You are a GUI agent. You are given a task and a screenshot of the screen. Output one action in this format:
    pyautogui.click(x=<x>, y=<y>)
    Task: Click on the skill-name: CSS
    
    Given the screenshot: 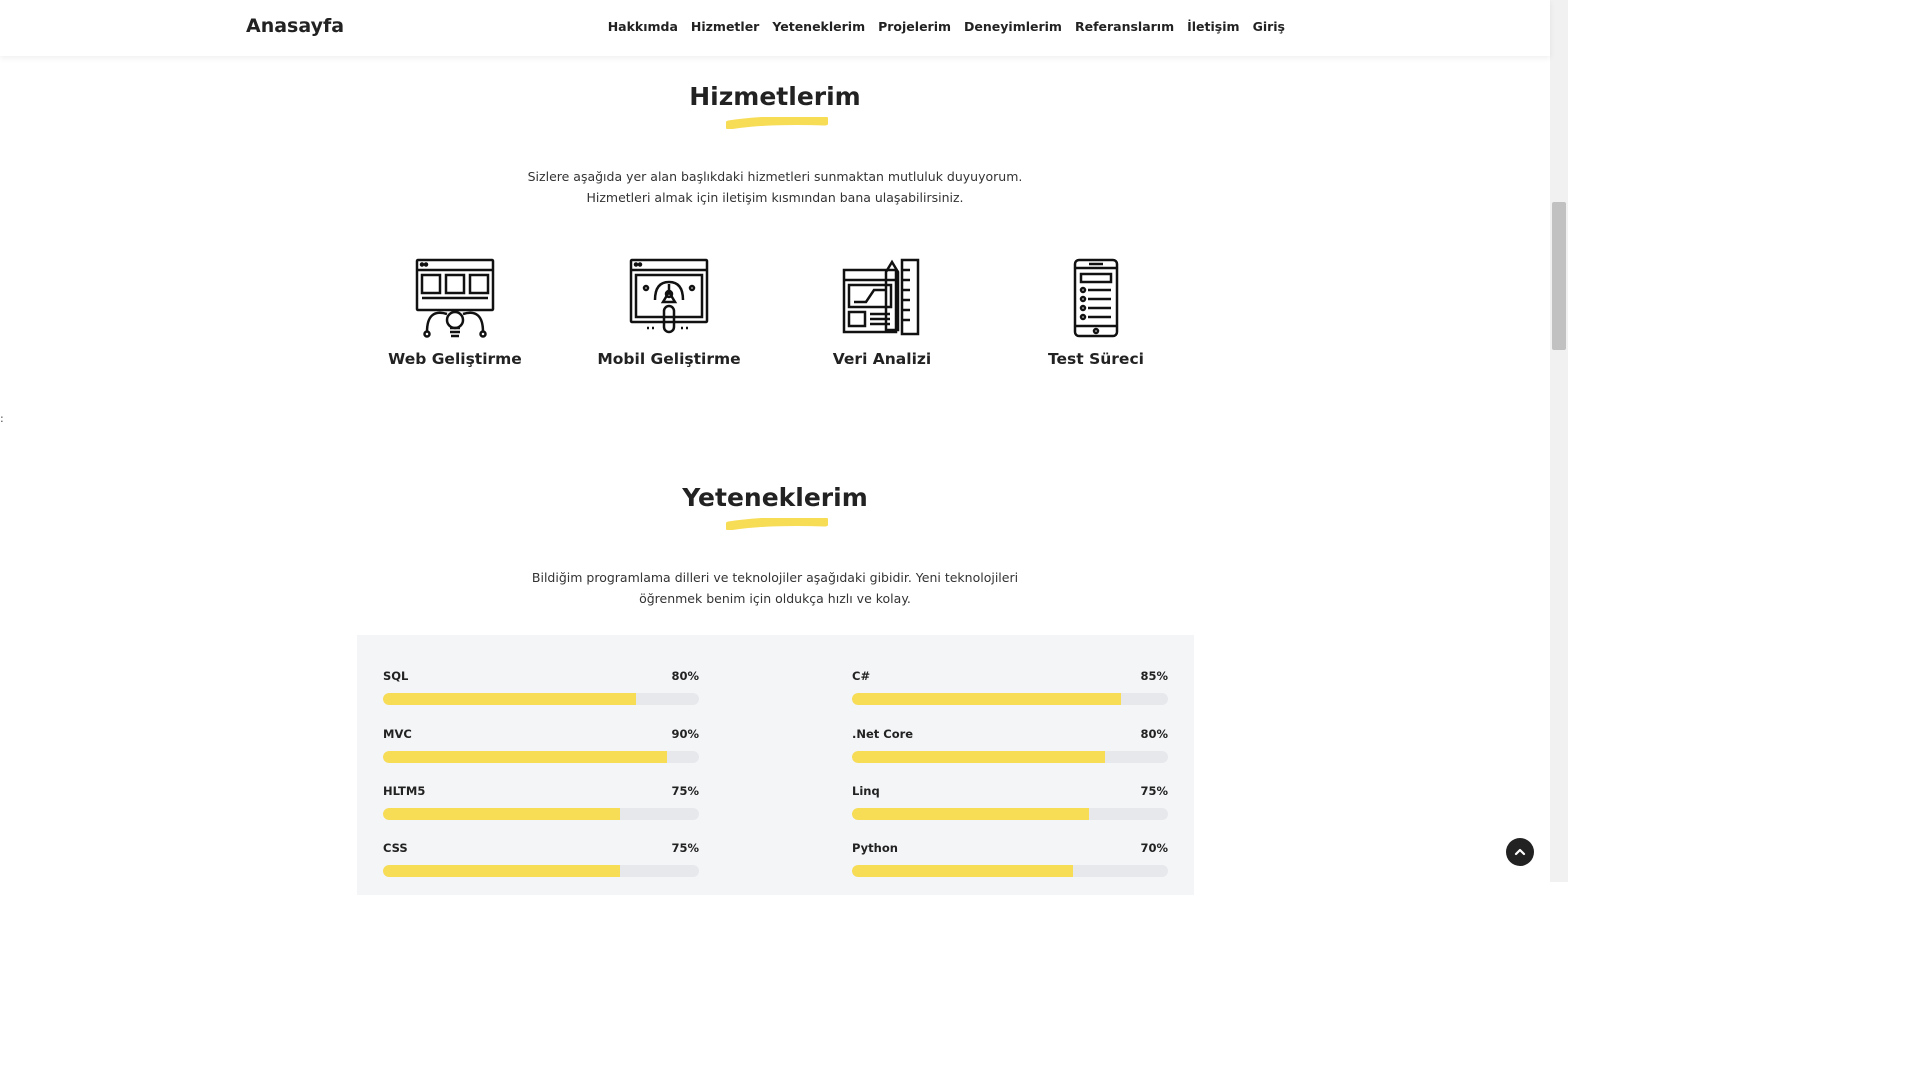 What is the action you would take?
    pyautogui.click(x=395, y=848)
    